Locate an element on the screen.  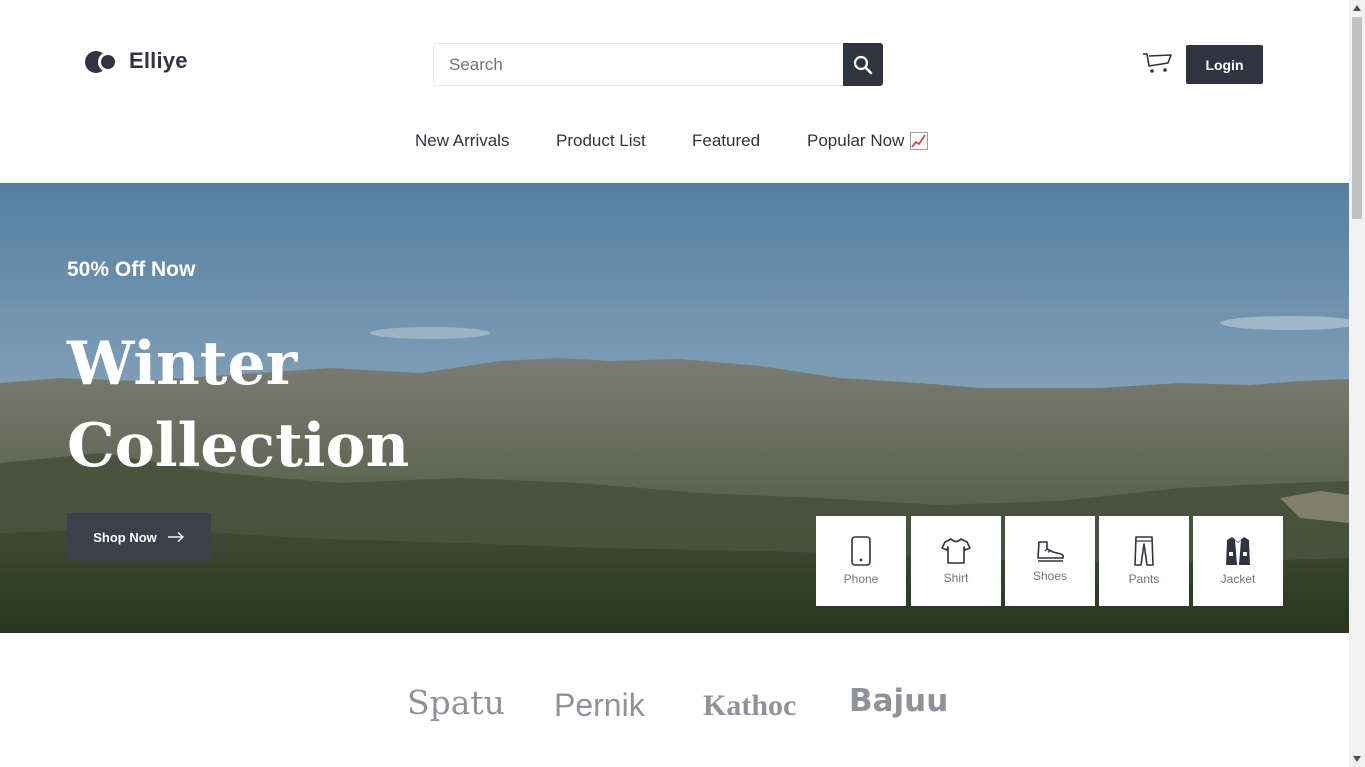
category-shirt: Shirt is located at coordinates (956, 561).